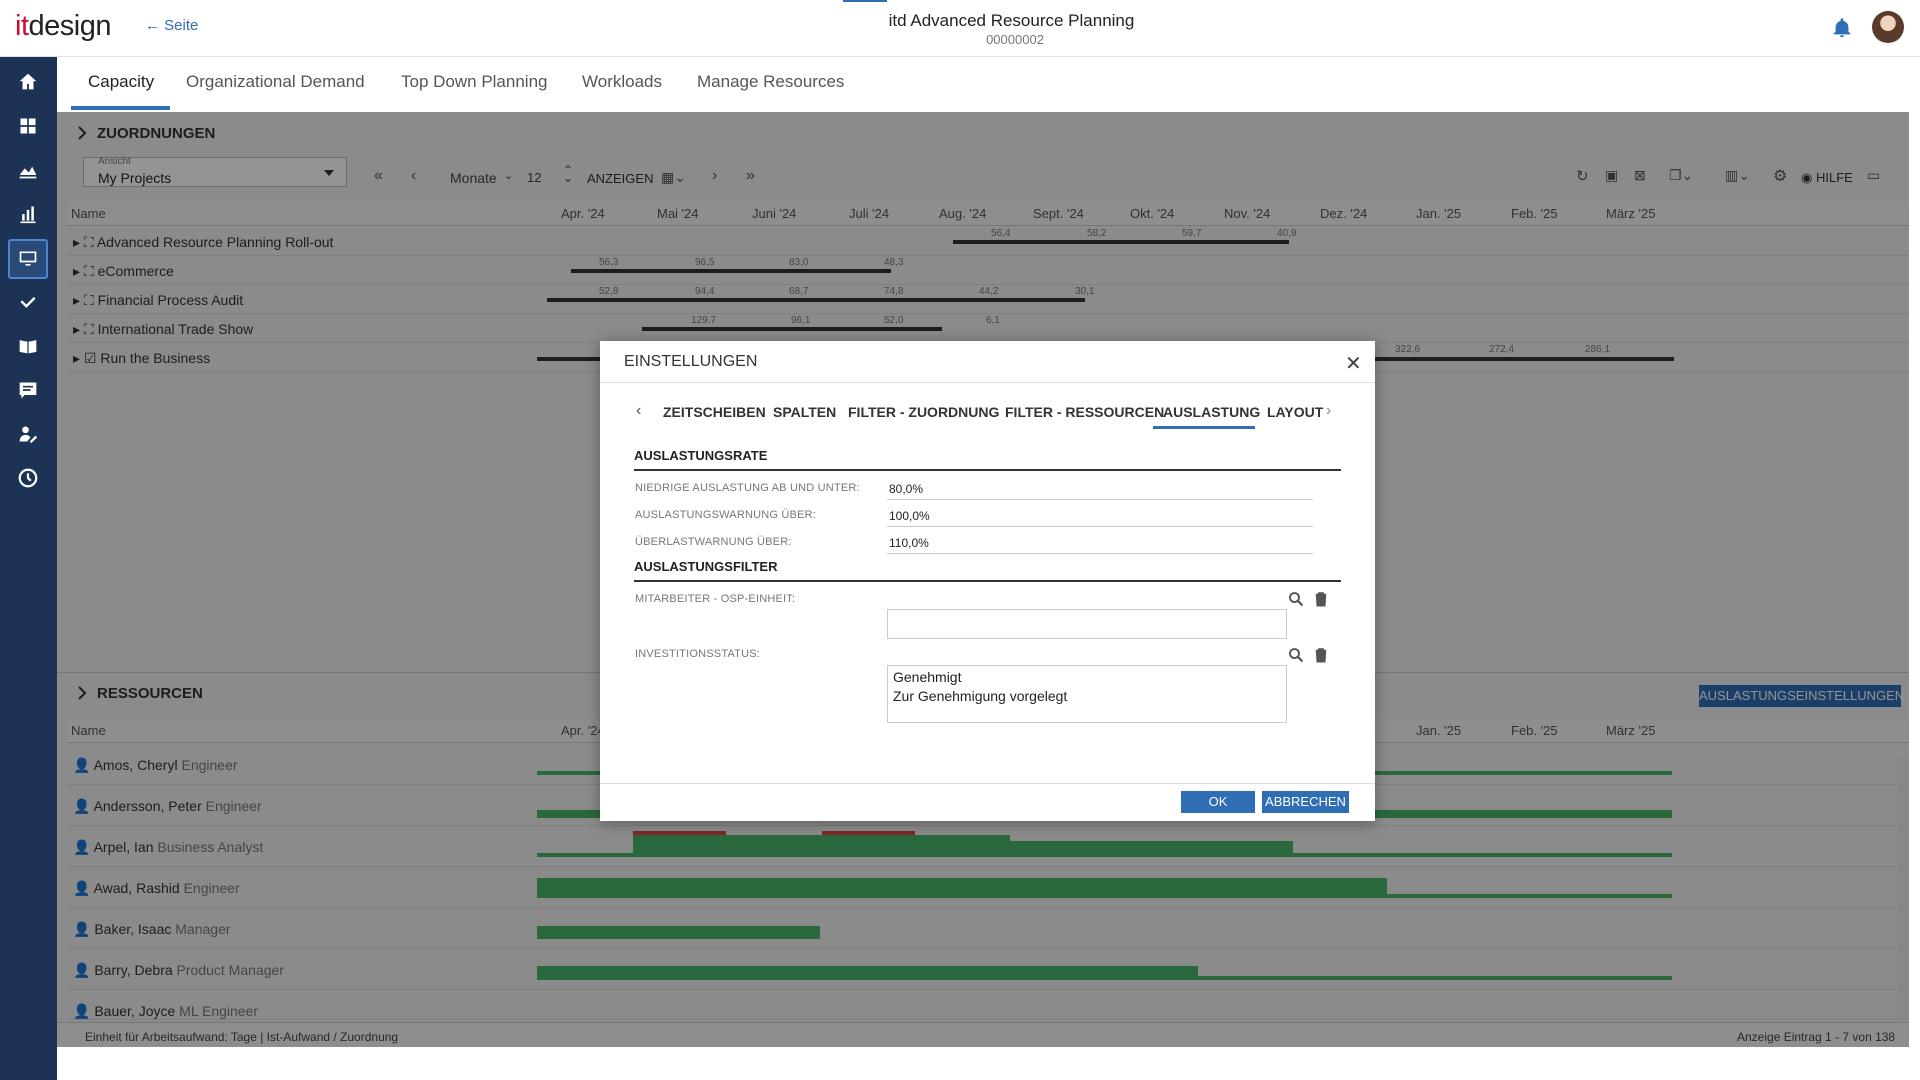 The image size is (1920, 1080). What do you see at coordinates (804, 412) in the screenshot?
I see `tab-spalten: SPALTEN` at bounding box center [804, 412].